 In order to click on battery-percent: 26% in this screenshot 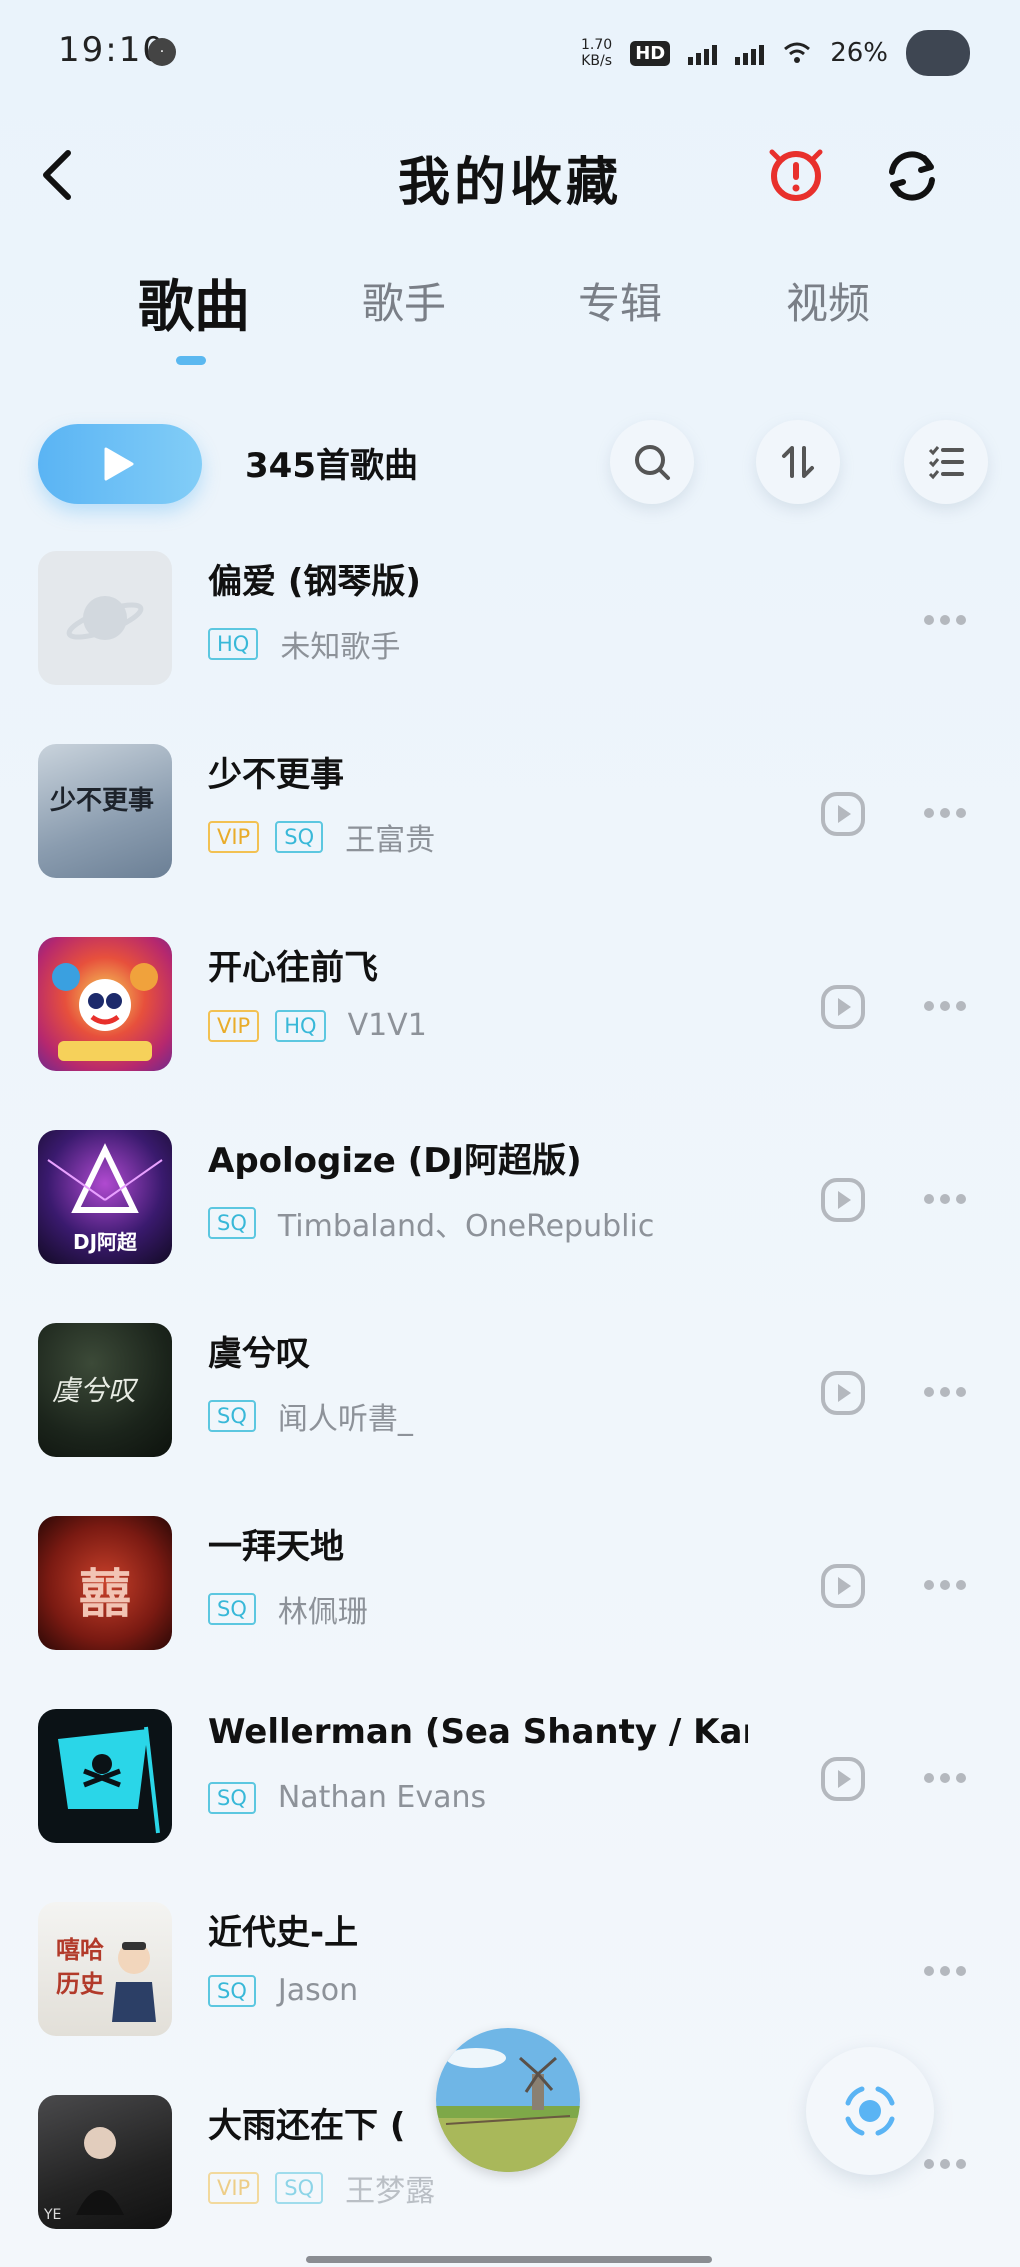, I will do `click(859, 53)`.